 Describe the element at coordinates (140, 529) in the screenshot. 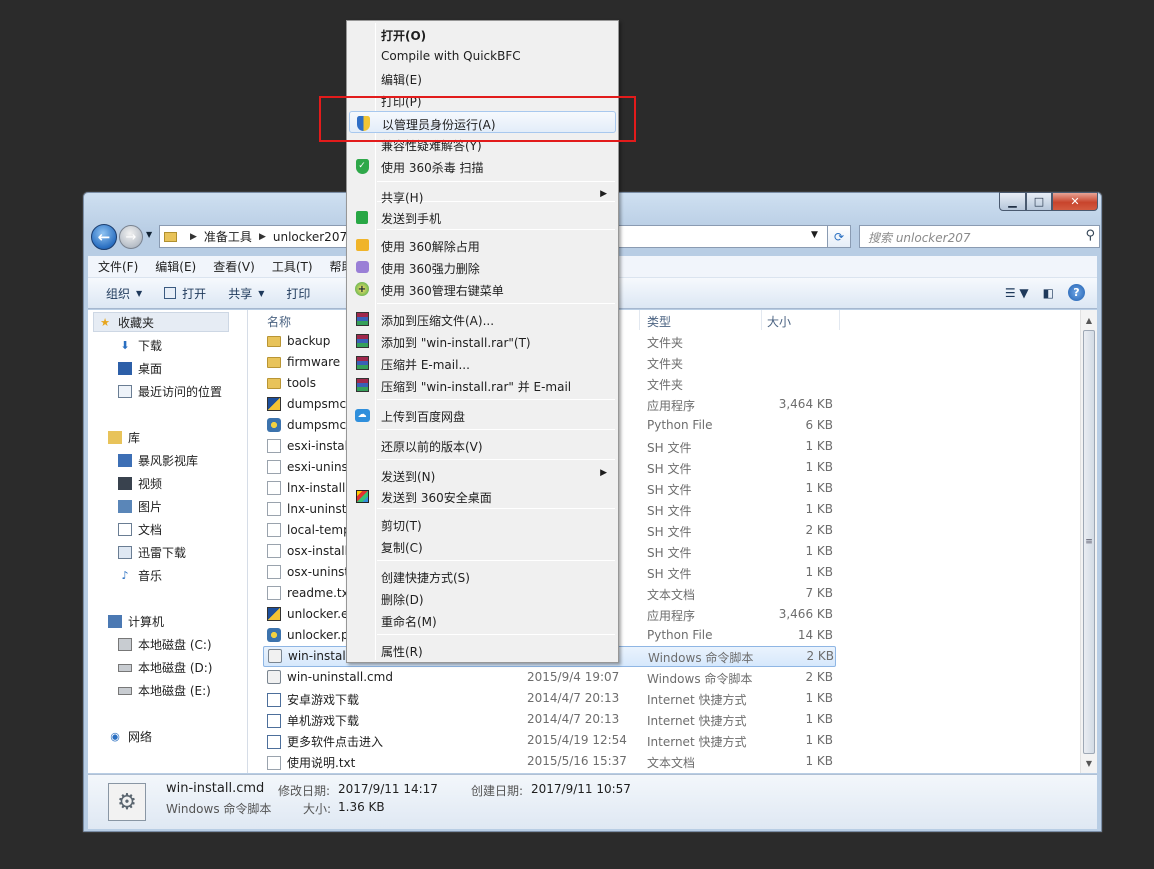

I see `nav-item-library: 文档` at that location.